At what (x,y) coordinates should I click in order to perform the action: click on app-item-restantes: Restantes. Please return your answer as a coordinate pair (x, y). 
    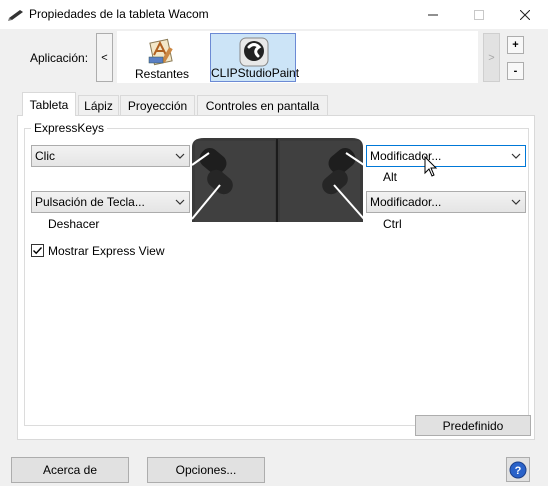
    Looking at the image, I should click on (162, 57).